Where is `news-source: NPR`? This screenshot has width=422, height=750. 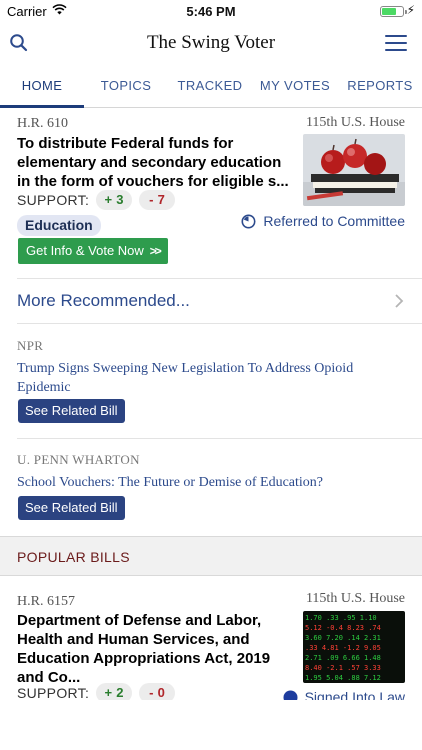
news-source: NPR is located at coordinates (30, 345).